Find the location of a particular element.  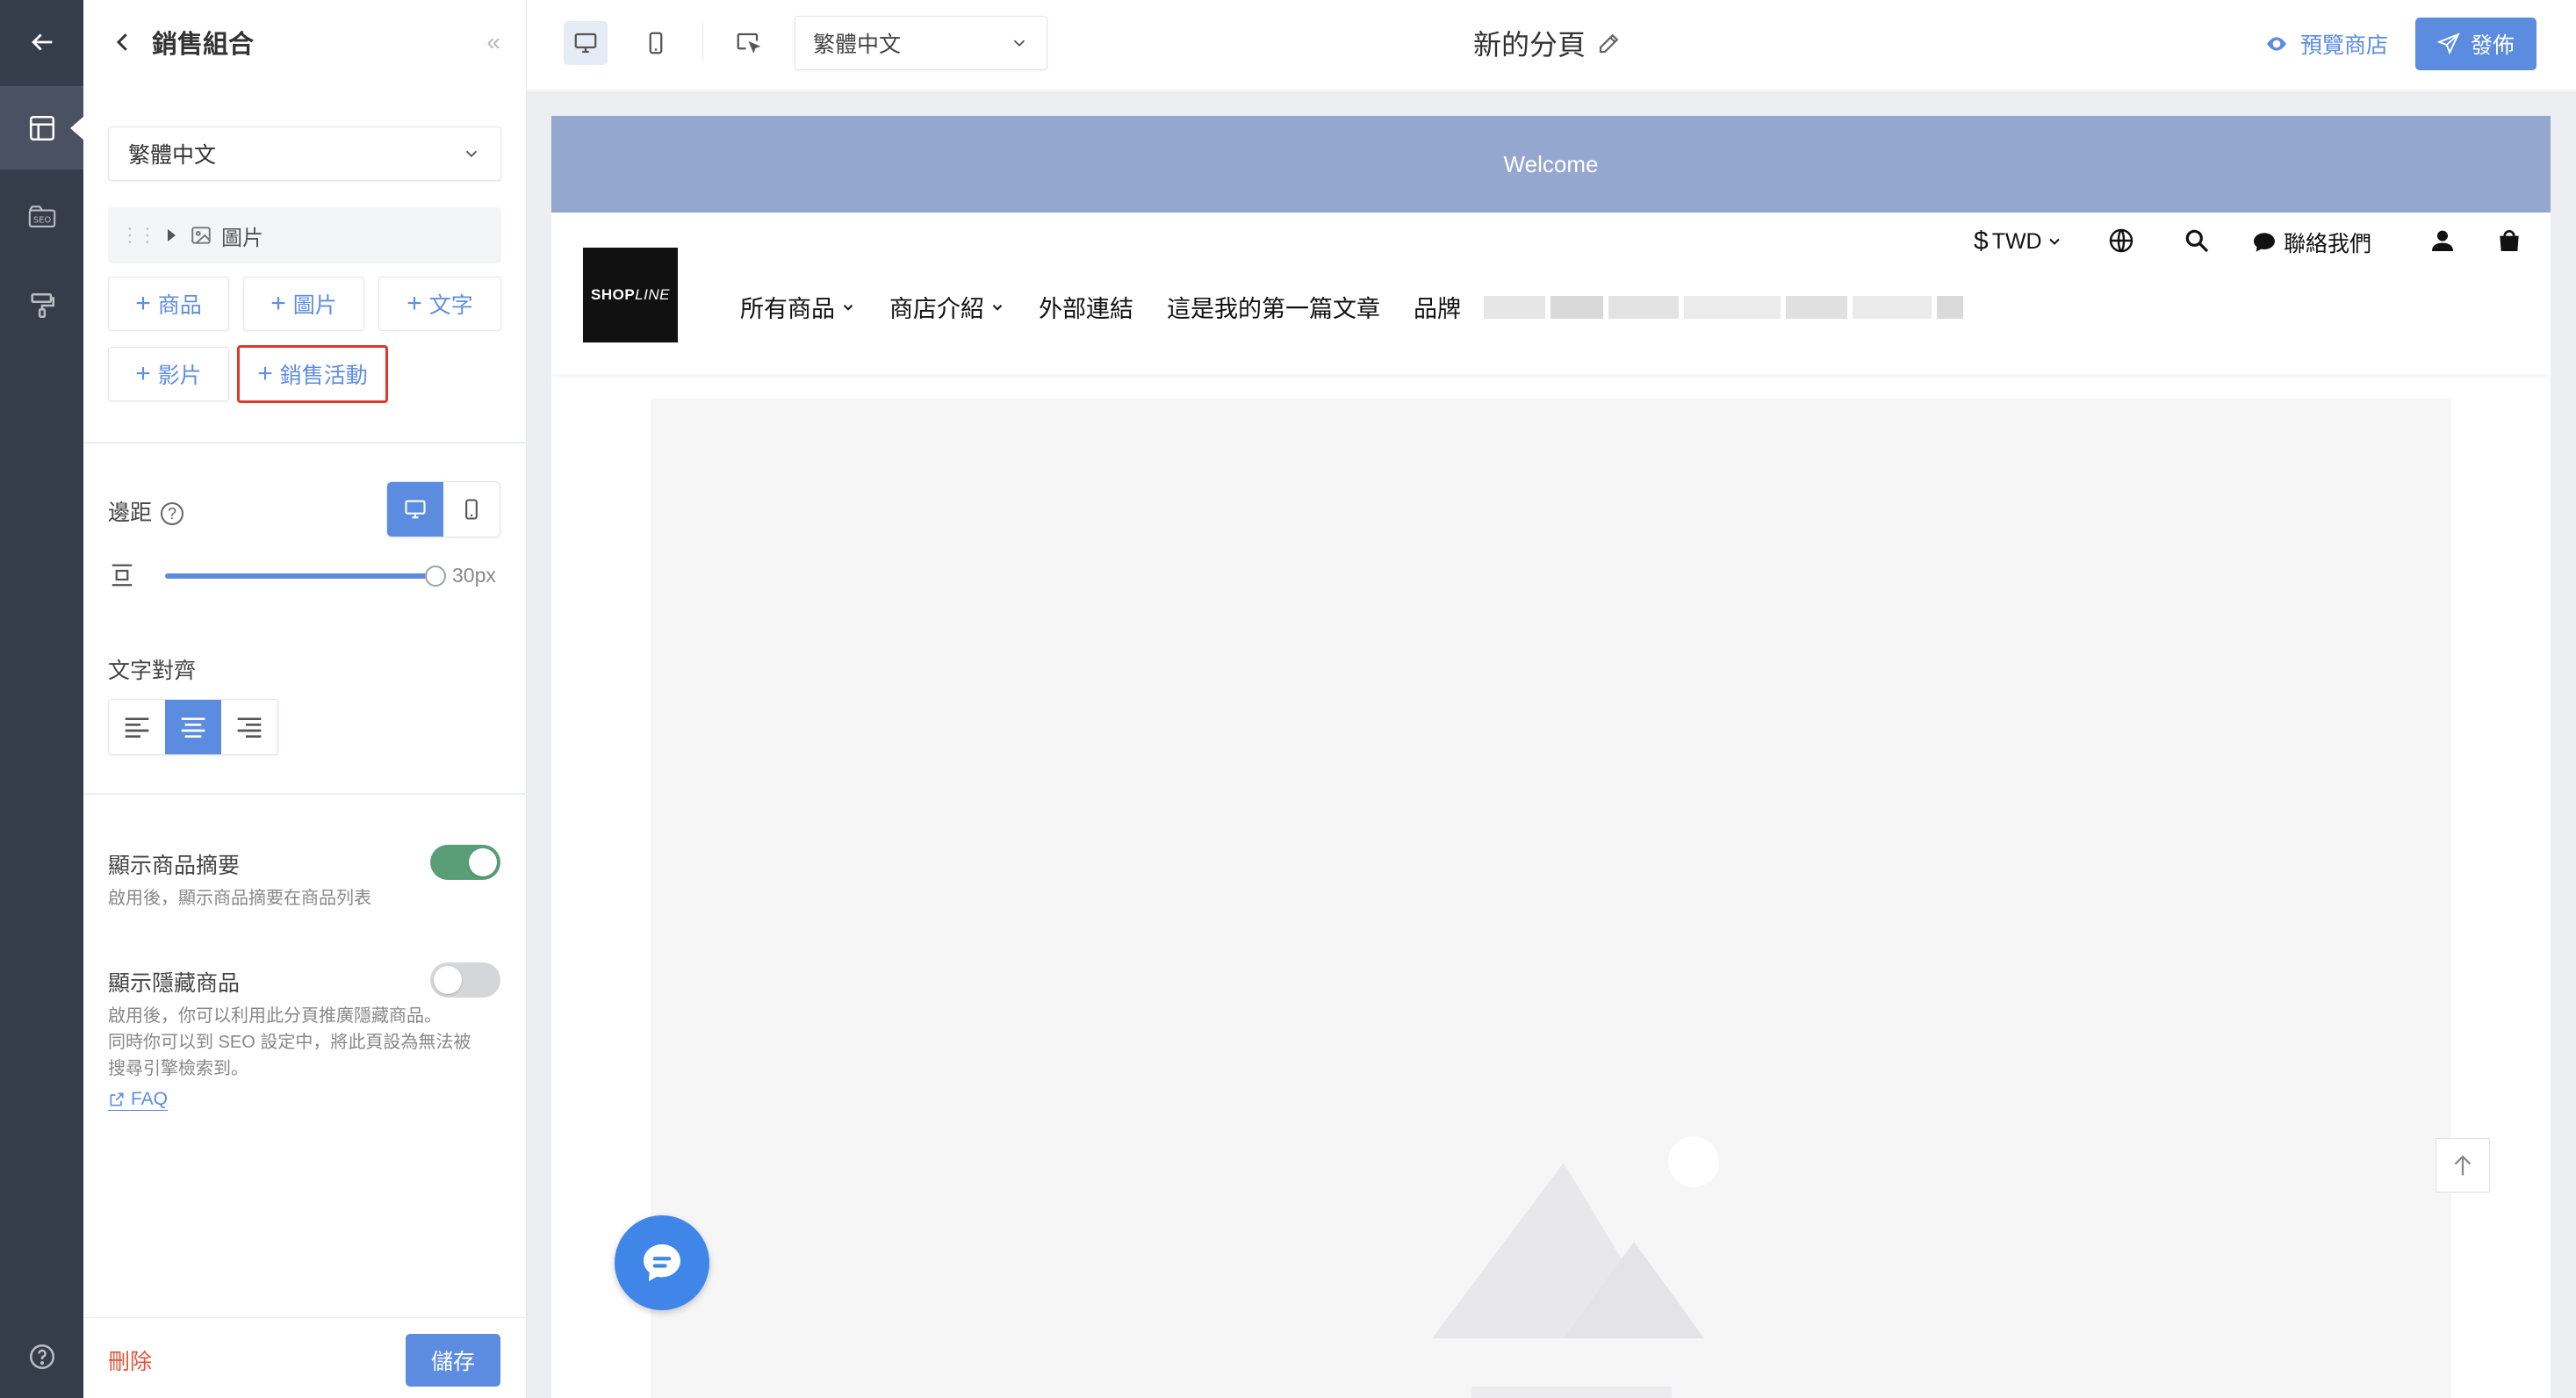

store-nav: 所有商品 商店介紹 外部連結 這是我的第一篇文章 品牌 is located at coordinates (1354, 307).